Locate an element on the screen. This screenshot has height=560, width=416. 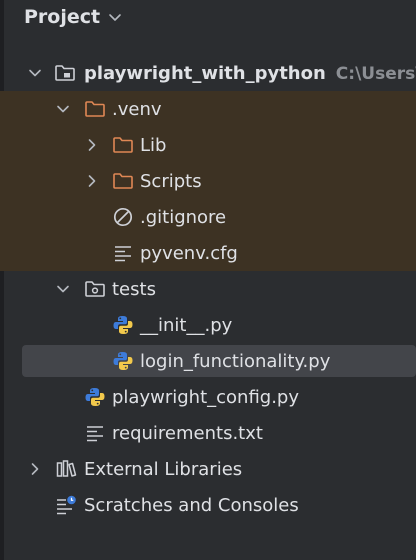
scratches-icon is located at coordinates (66, 505).